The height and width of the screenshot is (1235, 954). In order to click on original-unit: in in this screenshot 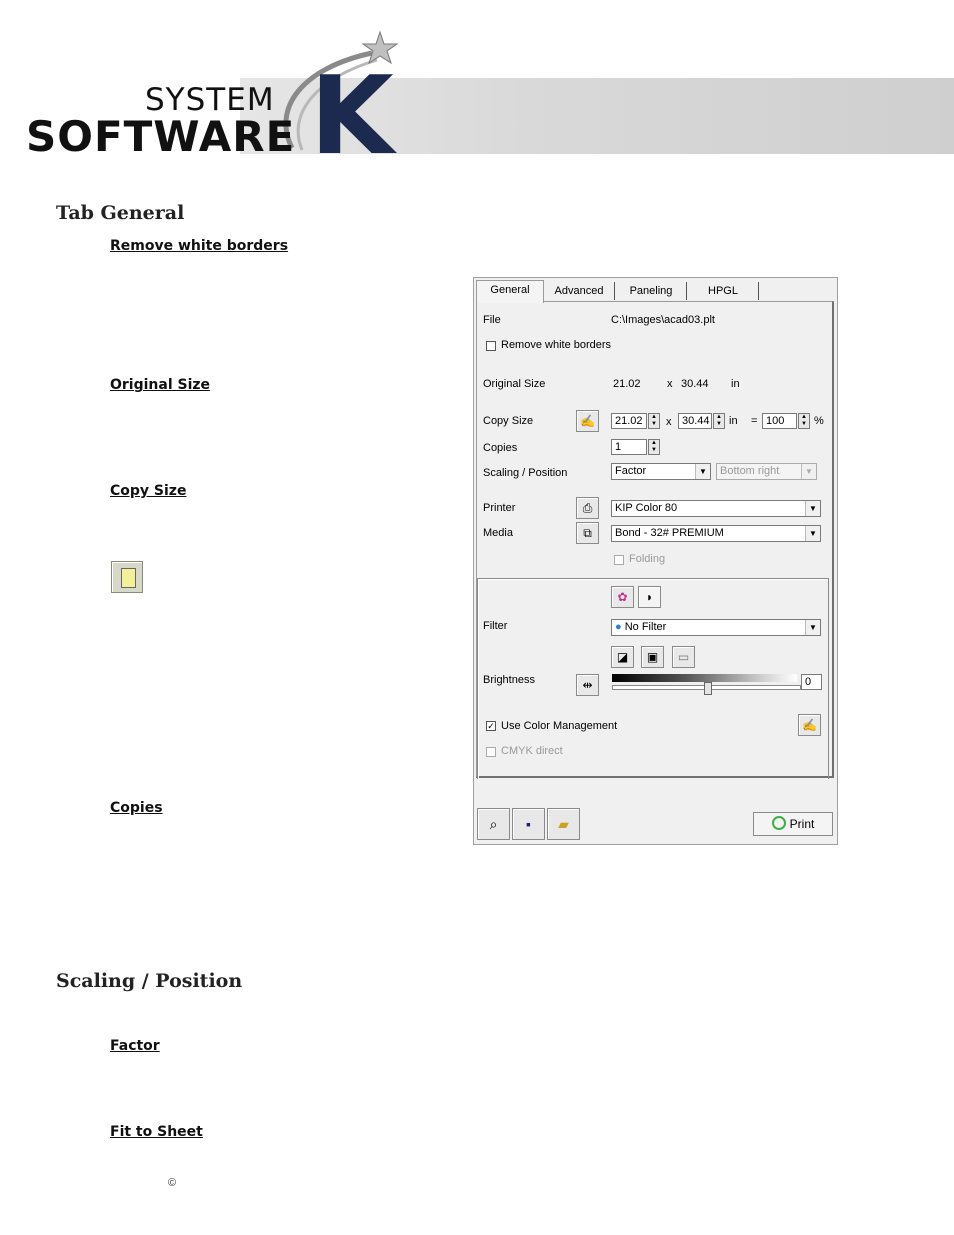, I will do `click(735, 384)`.